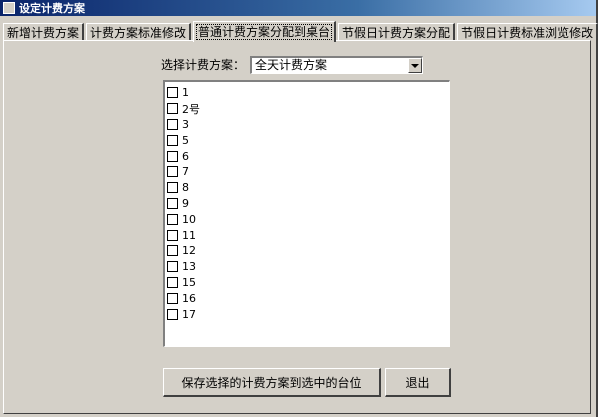 This screenshot has height=417, width=600. What do you see at coordinates (307, 93) in the screenshot?
I see `list-item: 1` at bounding box center [307, 93].